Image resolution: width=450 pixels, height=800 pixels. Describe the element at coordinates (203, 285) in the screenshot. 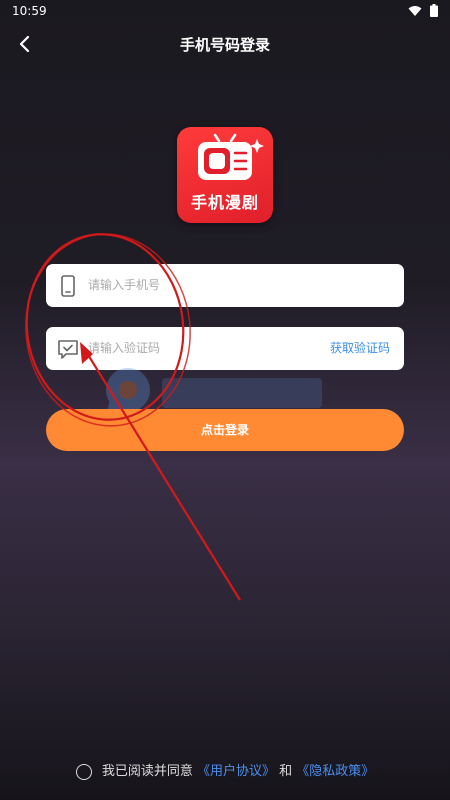

I see `phone-input` at that location.